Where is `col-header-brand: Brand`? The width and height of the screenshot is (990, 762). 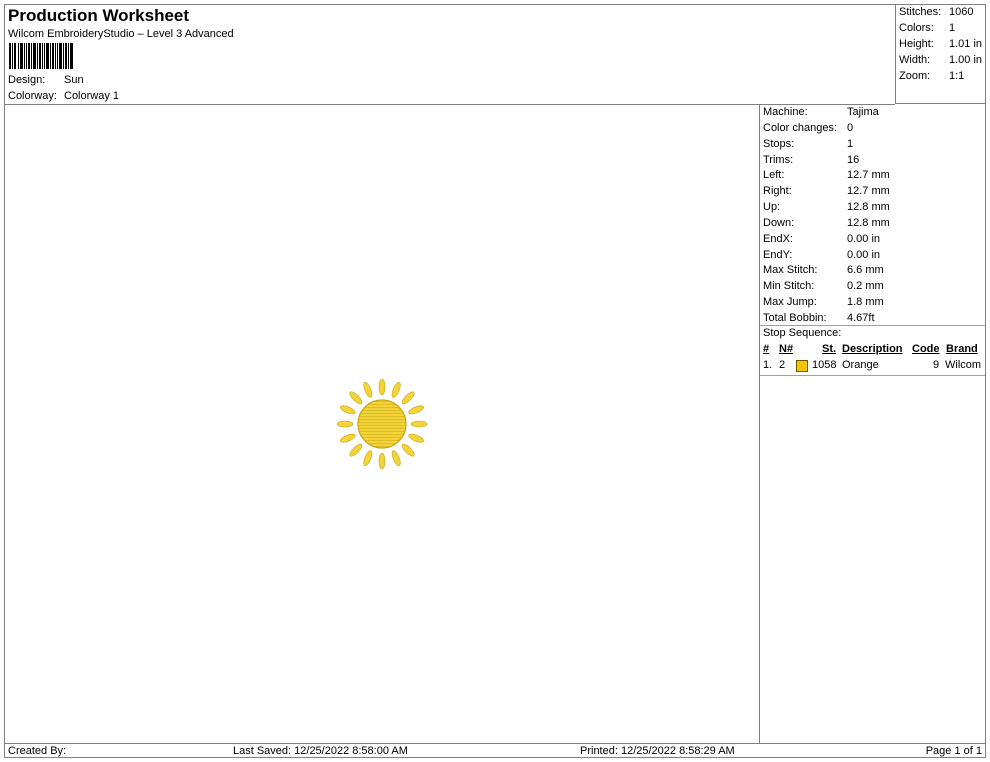 col-header-brand: Brand is located at coordinates (962, 349).